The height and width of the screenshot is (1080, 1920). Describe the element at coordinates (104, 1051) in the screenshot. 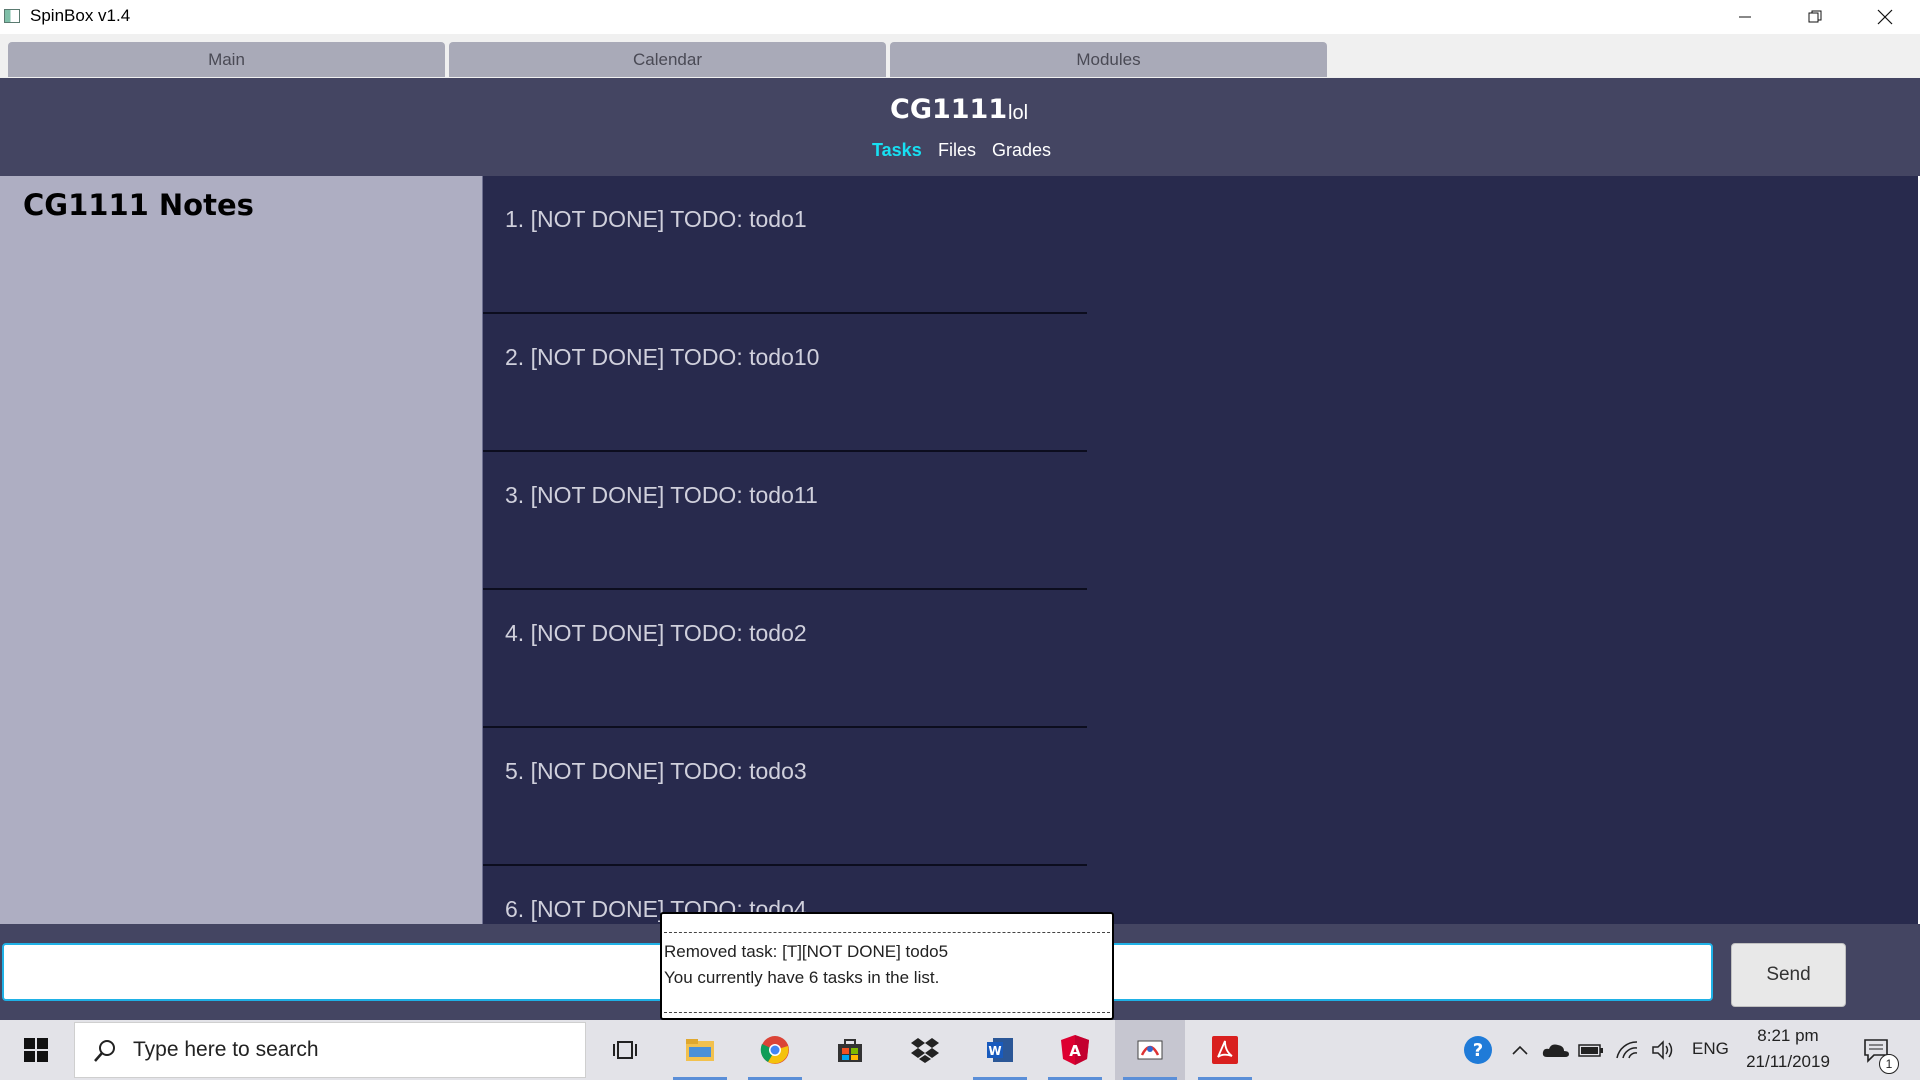

I see `search-icon` at that location.